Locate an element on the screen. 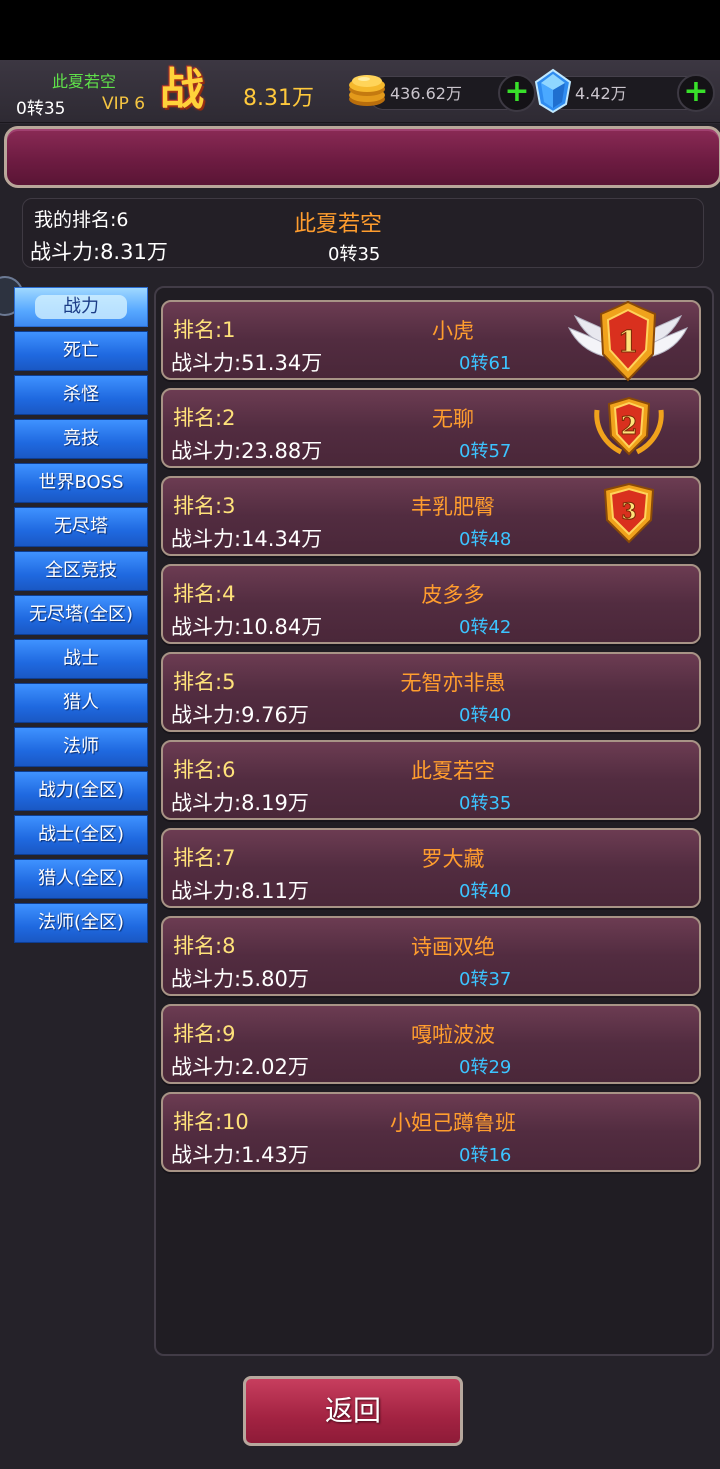  gold-coins-icon is located at coordinates (367, 90).